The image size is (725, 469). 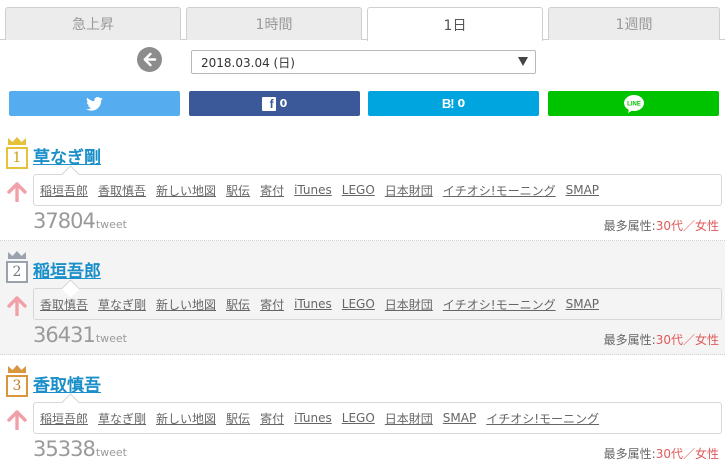 I want to click on trend-title-link: 稲垣吾郎, so click(x=67, y=269).